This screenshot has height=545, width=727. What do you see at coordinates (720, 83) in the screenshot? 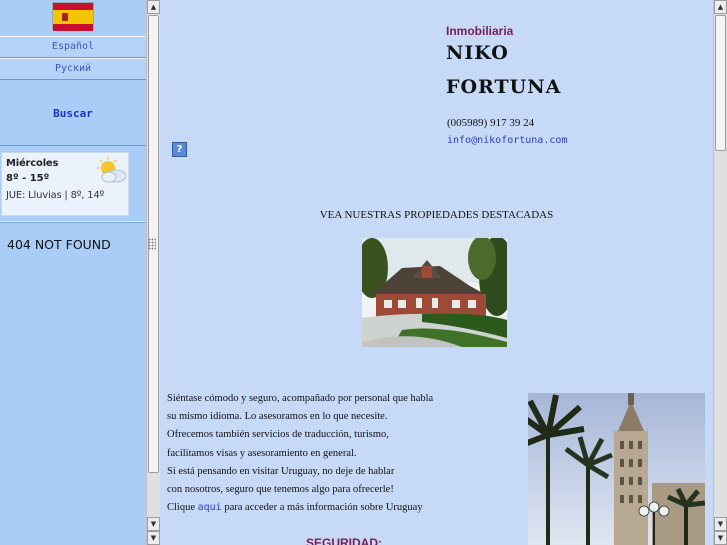
I see `scroll-thumb` at bounding box center [720, 83].